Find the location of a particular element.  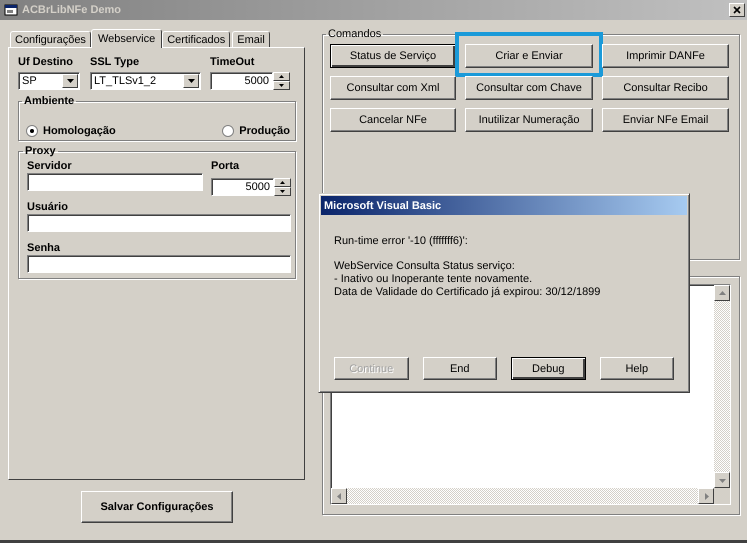

command-button: Status de Serviço is located at coordinates (393, 56).